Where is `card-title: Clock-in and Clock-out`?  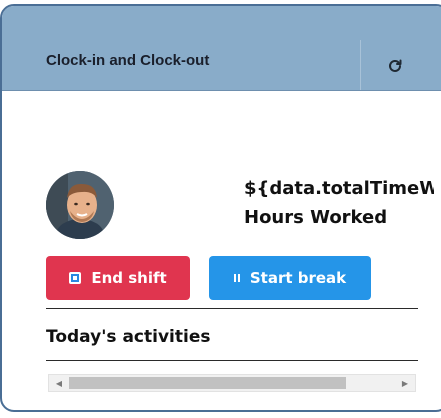 card-title: Clock-in and Clock-out is located at coordinates (128, 60).